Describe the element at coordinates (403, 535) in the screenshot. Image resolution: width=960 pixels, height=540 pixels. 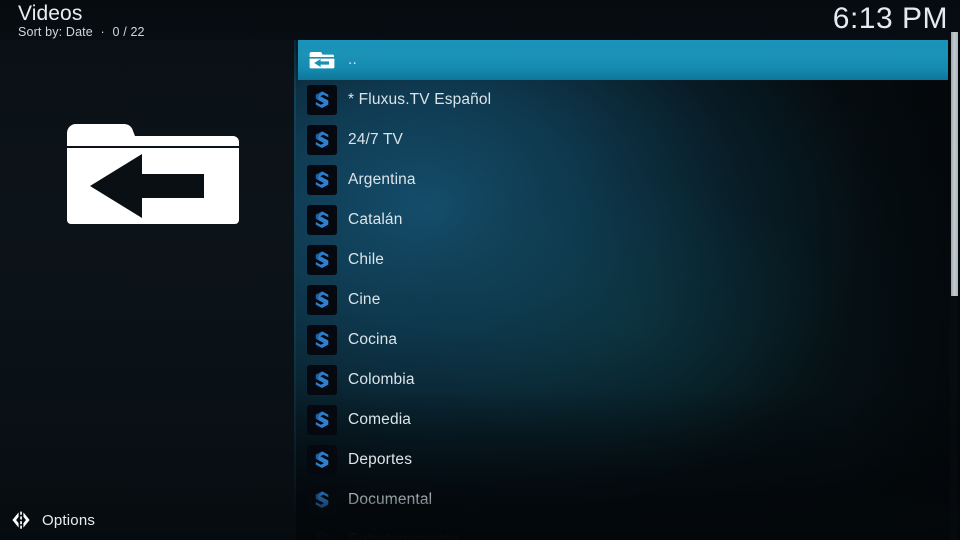
I see `list-item-label: Entretenimiento` at that location.